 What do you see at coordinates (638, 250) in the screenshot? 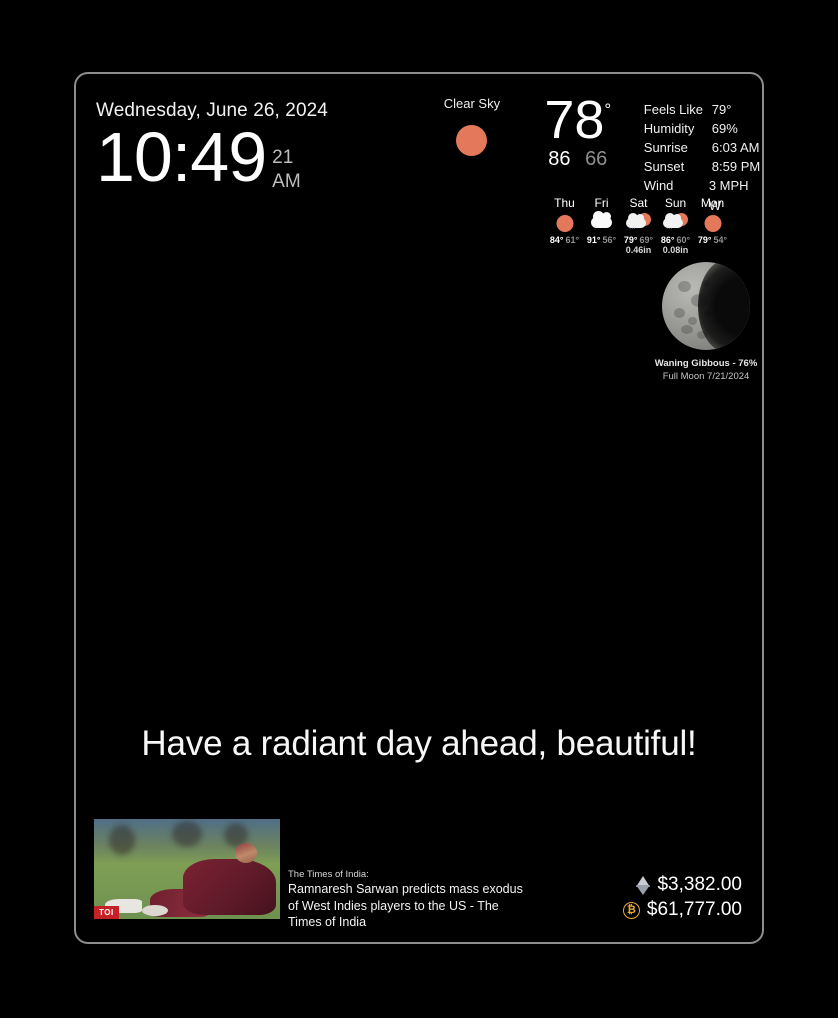
I see `forecast-precip: 0.46in` at bounding box center [638, 250].